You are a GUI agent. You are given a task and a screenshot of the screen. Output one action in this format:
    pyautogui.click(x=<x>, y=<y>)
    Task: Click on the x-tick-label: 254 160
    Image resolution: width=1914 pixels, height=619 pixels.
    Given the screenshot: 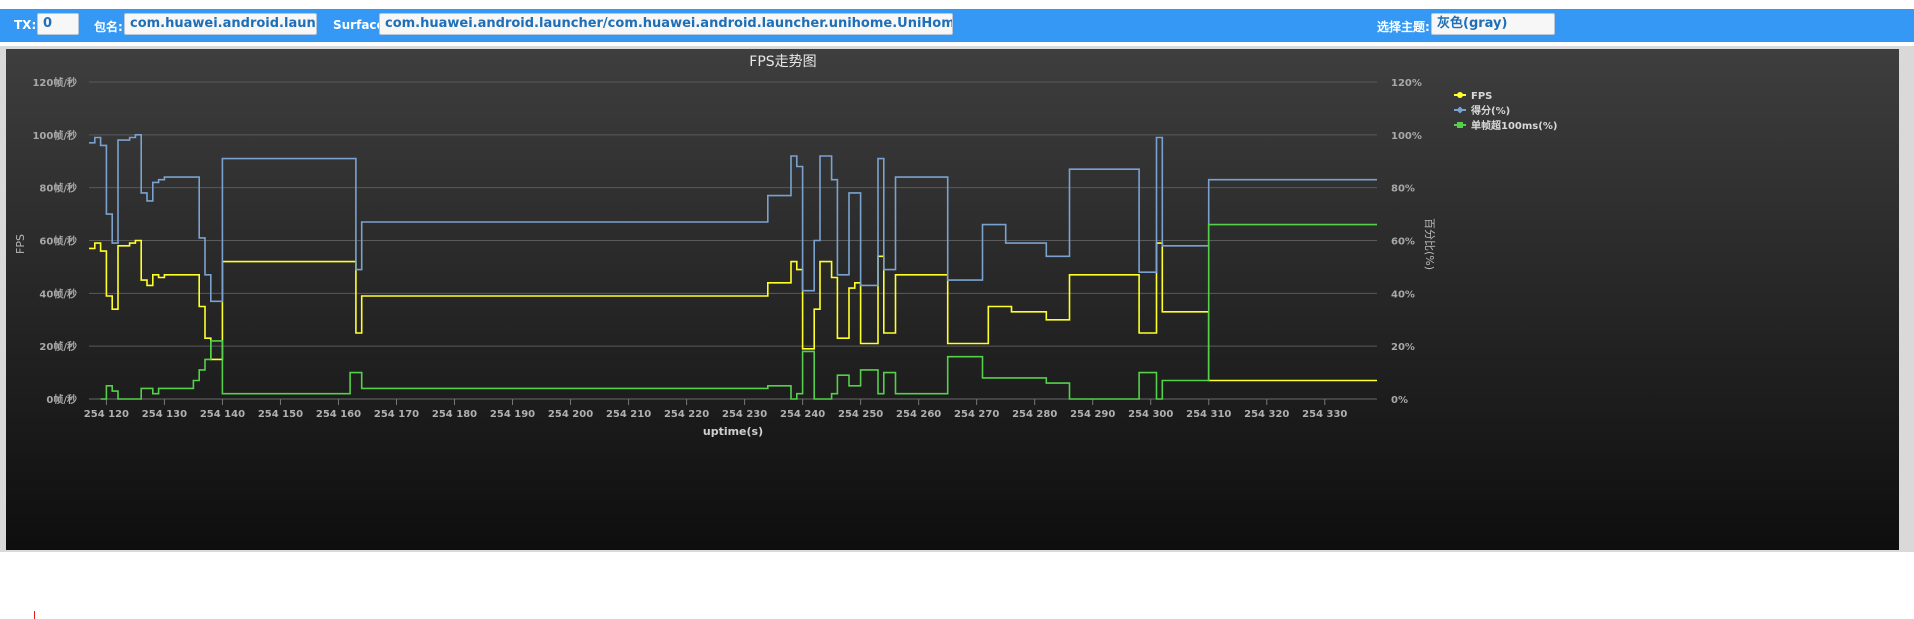 What is the action you would take?
    pyautogui.click(x=338, y=414)
    